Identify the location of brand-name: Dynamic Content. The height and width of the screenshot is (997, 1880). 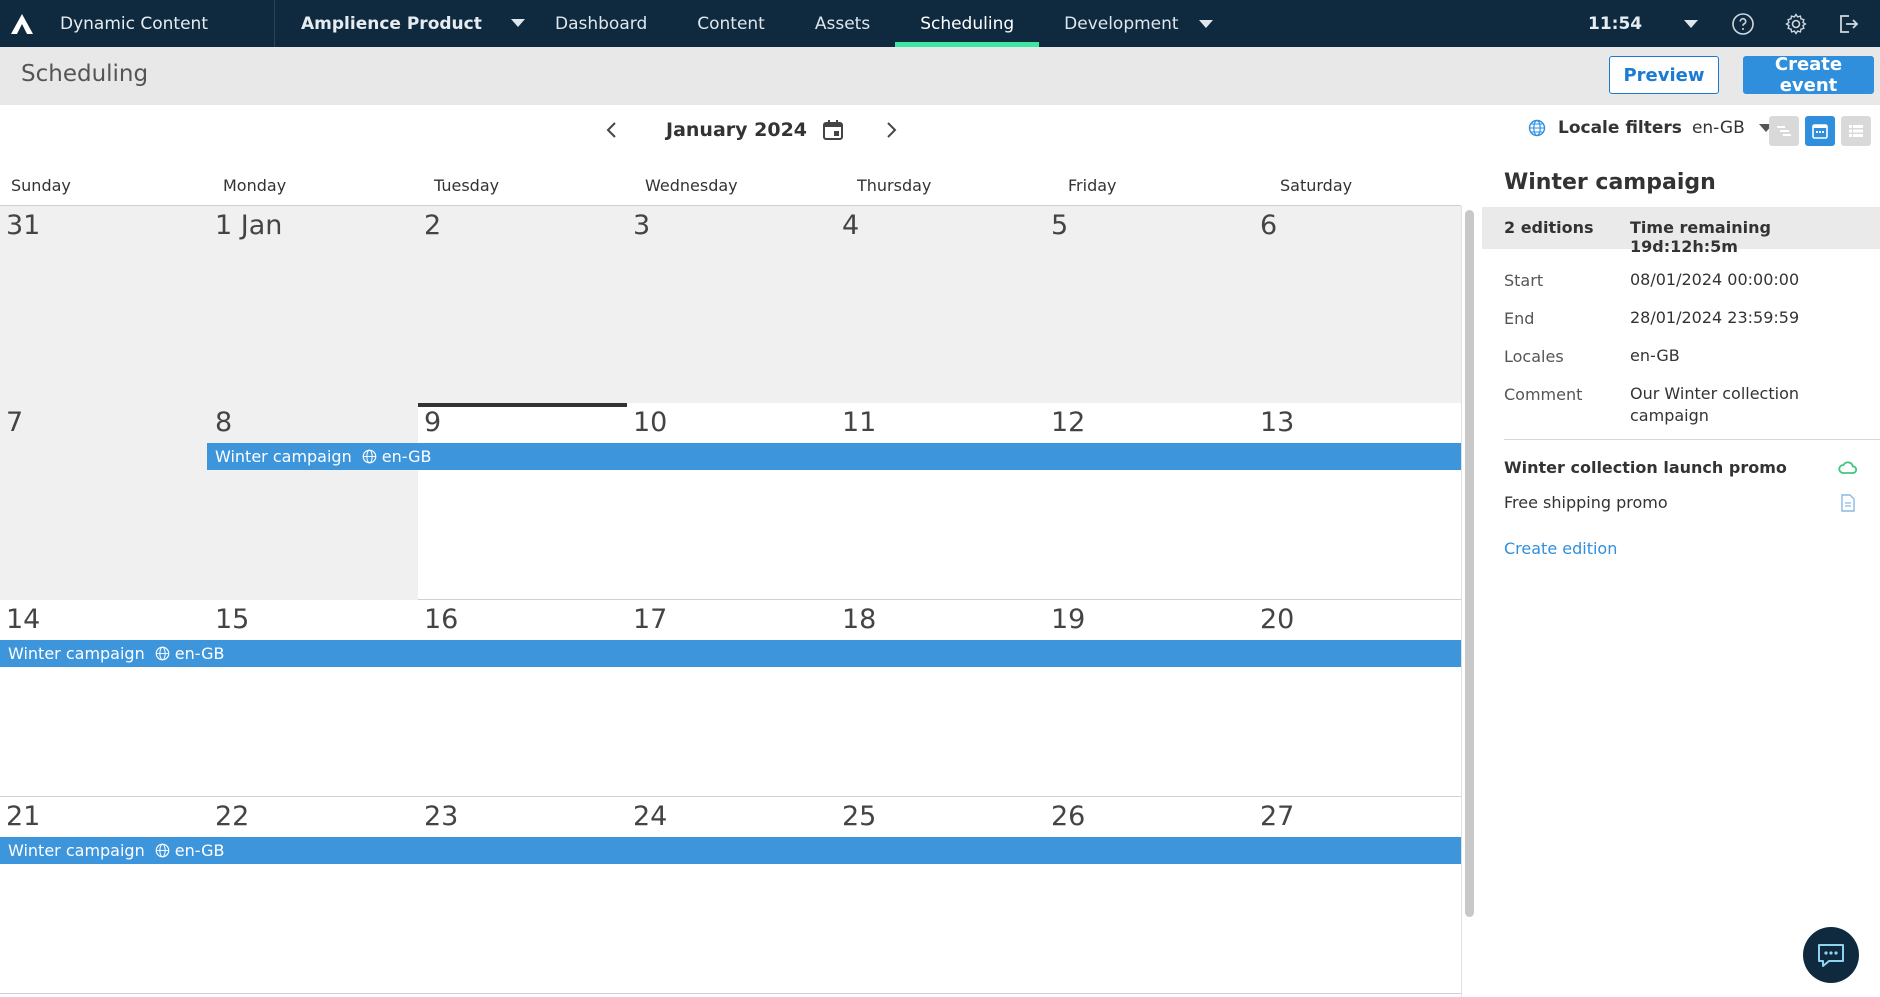
(134, 23).